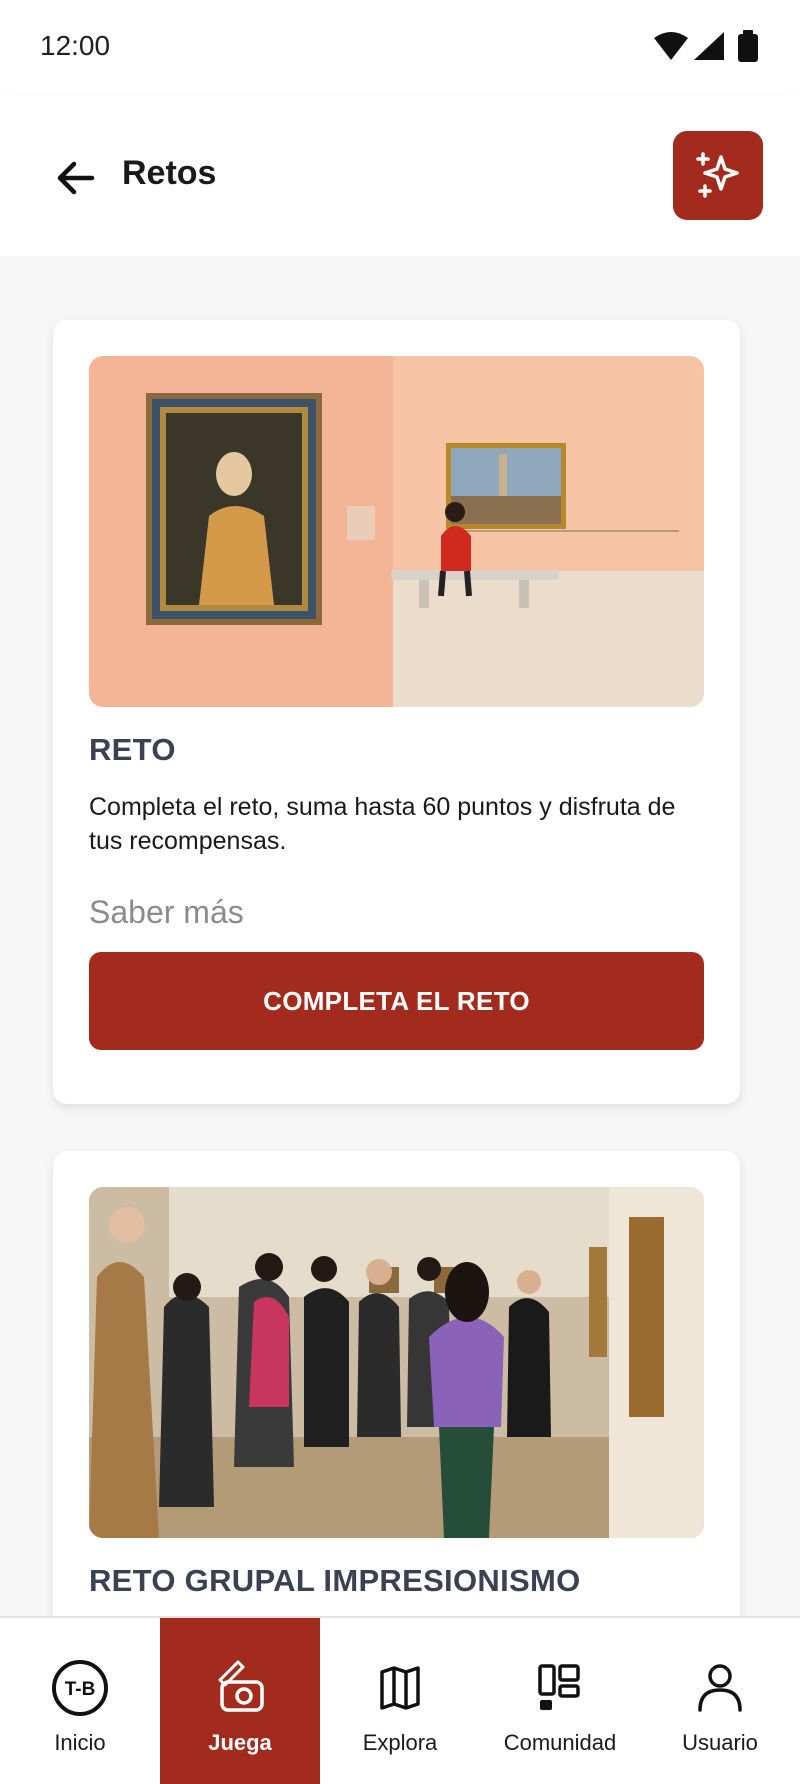 The height and width of the screenshot is (1784, 800). I want to click on ai-assistant-button, so click(718, 175).